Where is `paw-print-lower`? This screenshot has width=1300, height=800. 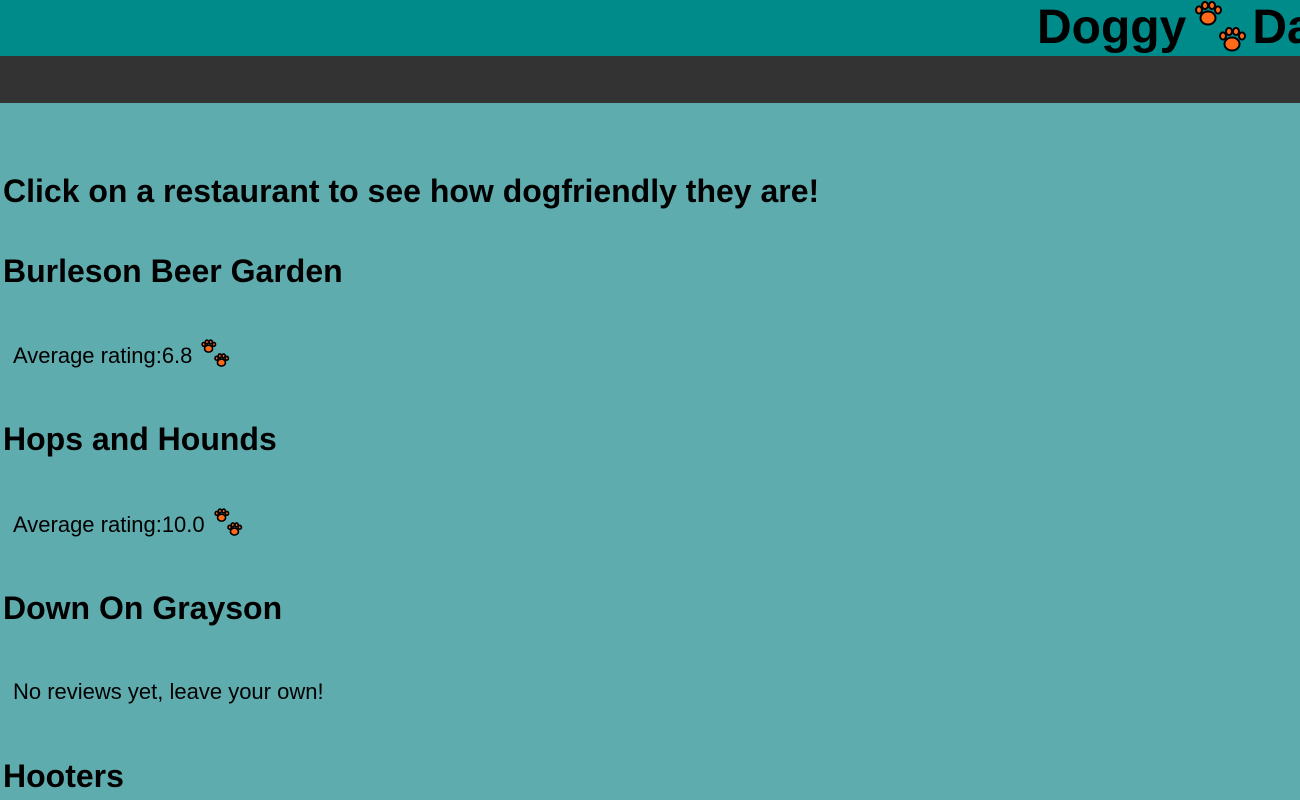 paw-print-lower is located at coordinates (1233, 39).